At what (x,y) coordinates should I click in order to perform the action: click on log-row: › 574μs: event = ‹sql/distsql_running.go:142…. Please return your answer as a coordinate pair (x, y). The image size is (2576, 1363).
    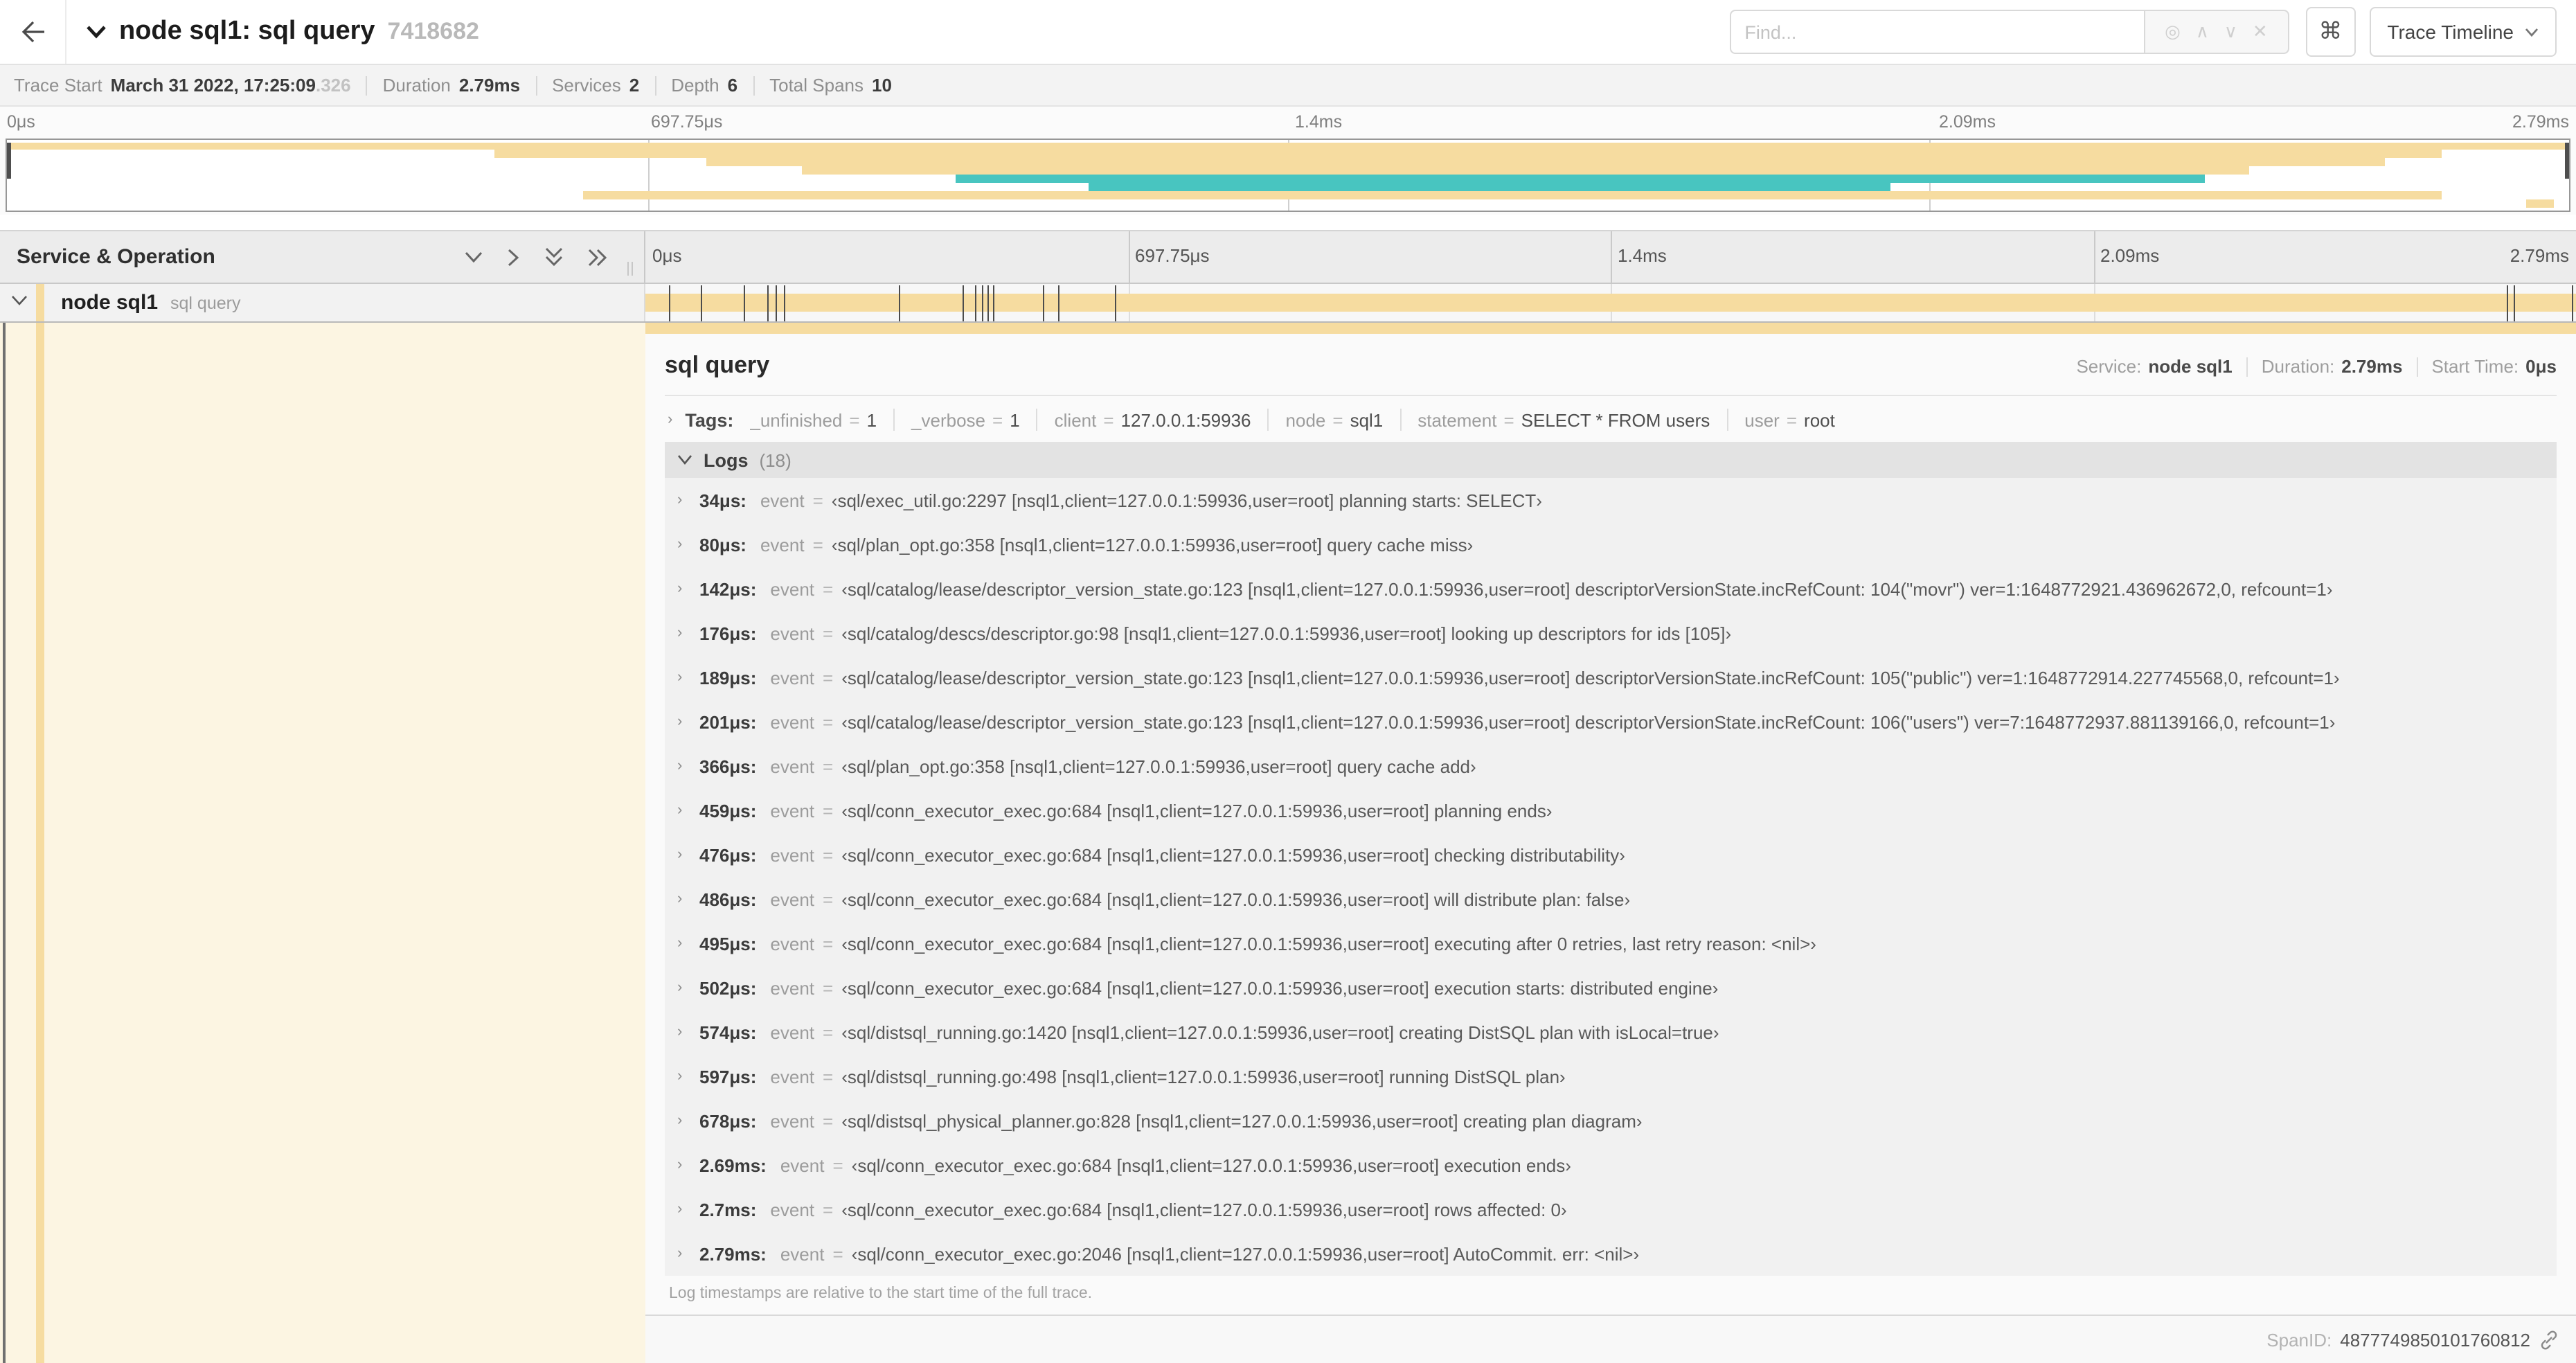
    Looking at the image, I should click on (1611, 1032).